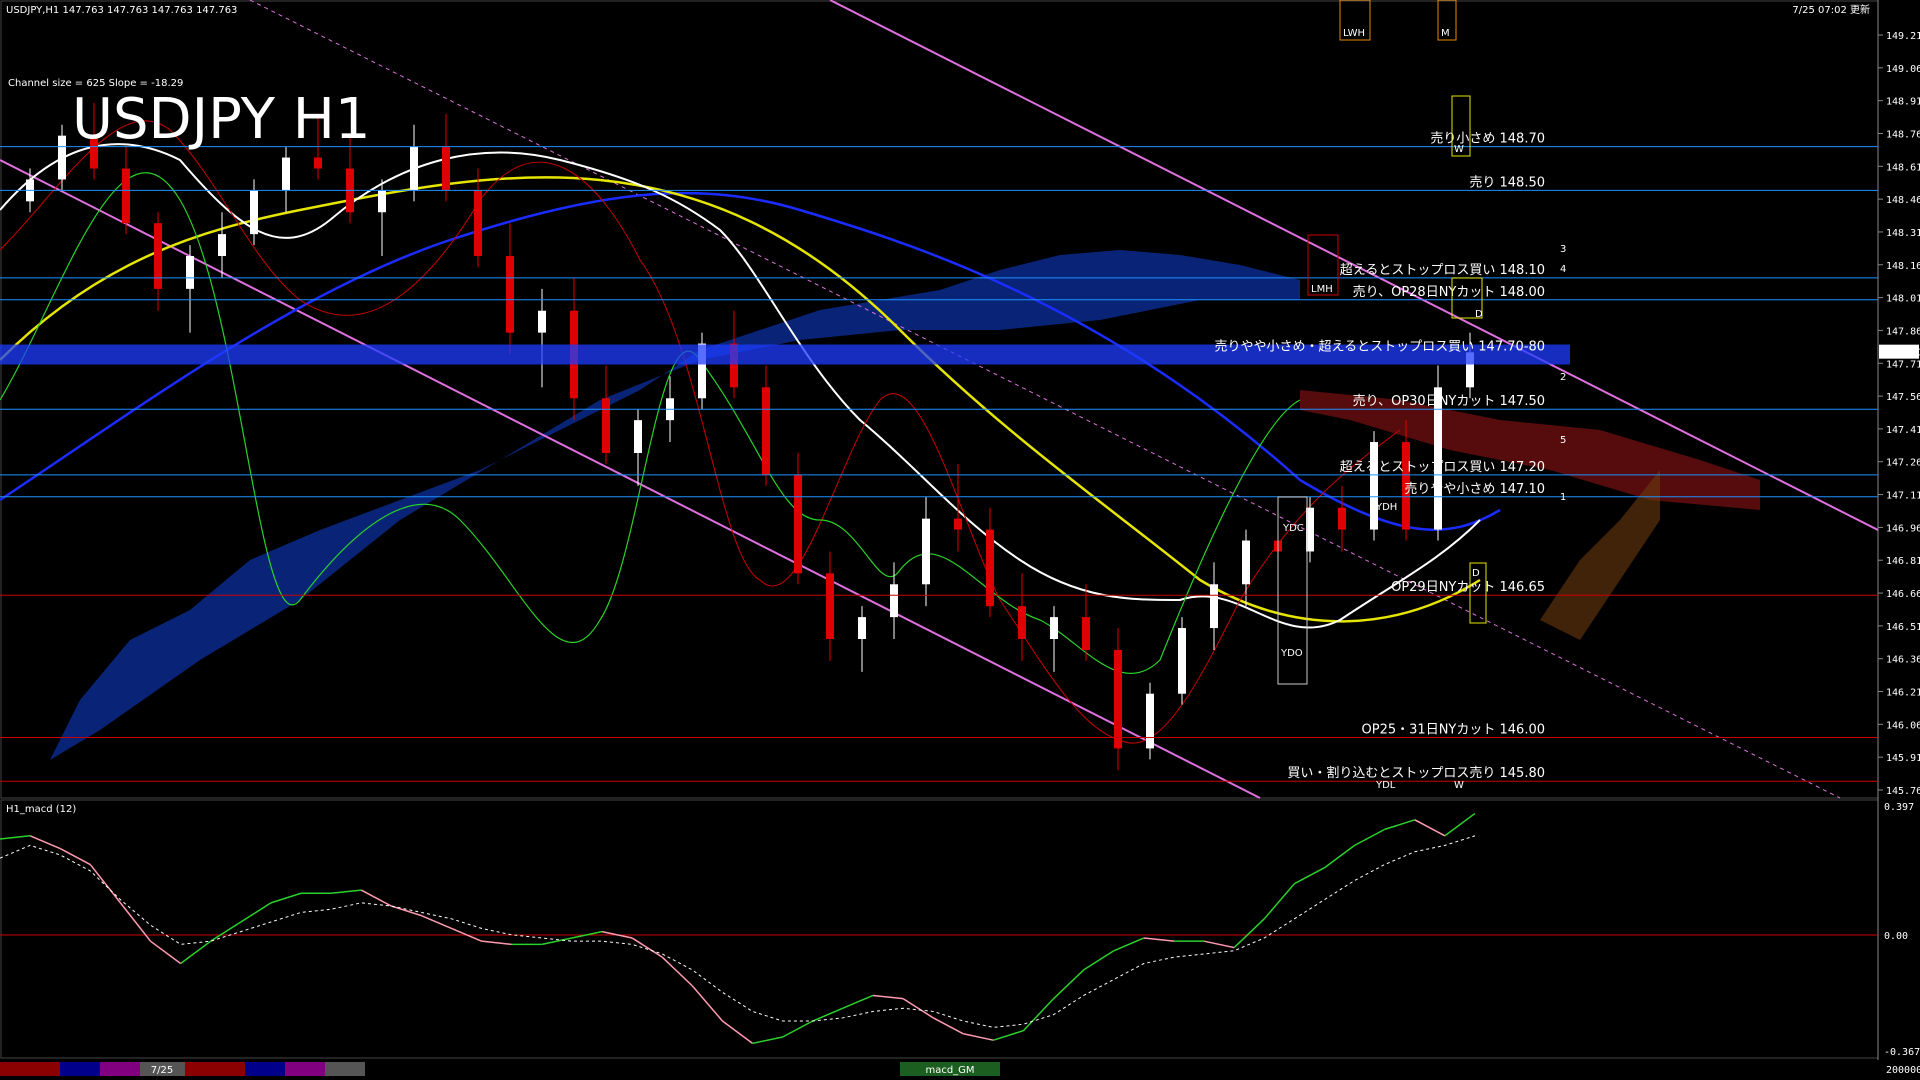  Describe the element at coordinates (1903, 69) in the screenshot. I see `price-tick-label: 149.060` at that location.